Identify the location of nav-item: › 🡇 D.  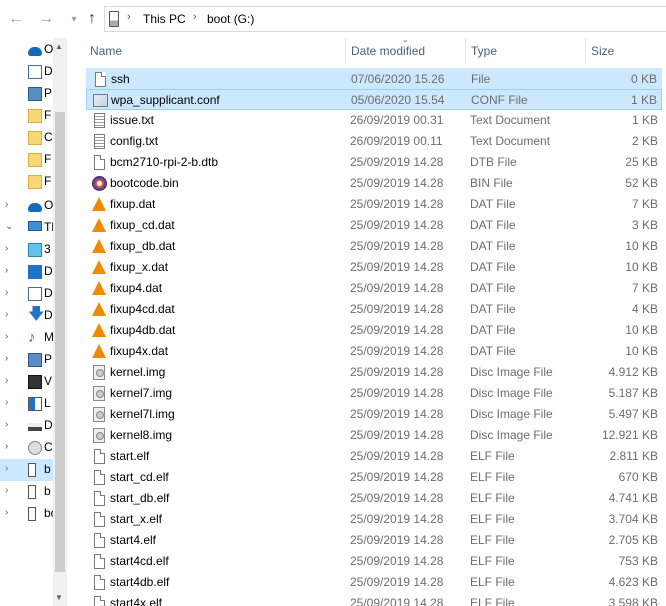
(26, 316).